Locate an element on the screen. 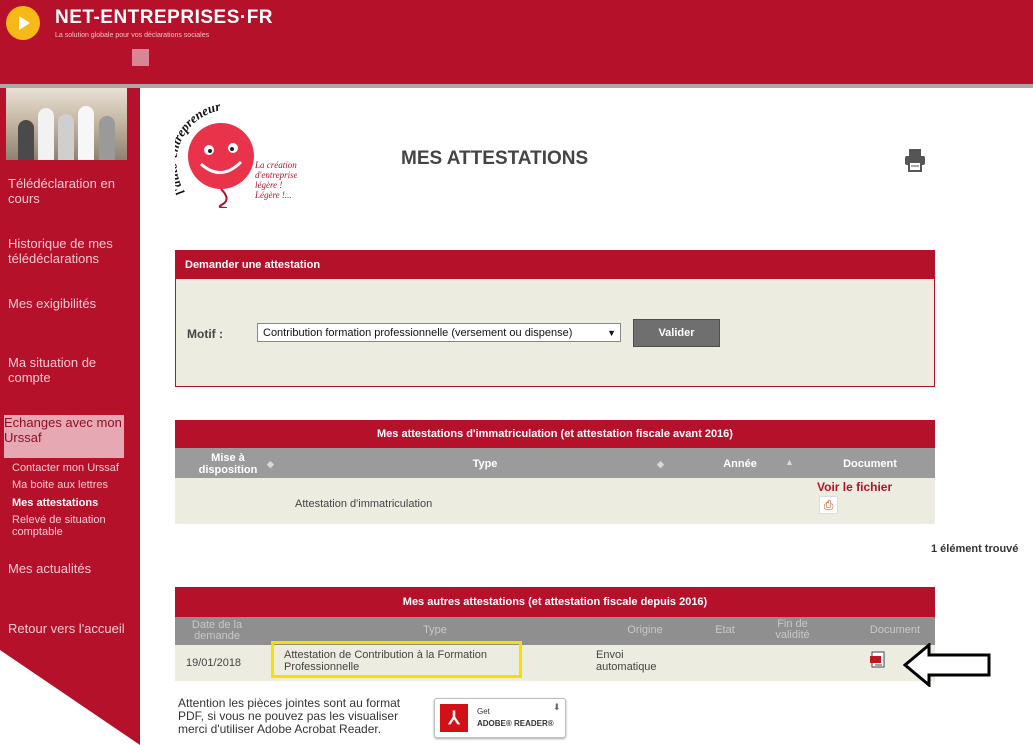 This screenshot has height=745, width=1033. sidebar-subitem-attestations: Mes attestations is located at coordinates (74, 503).